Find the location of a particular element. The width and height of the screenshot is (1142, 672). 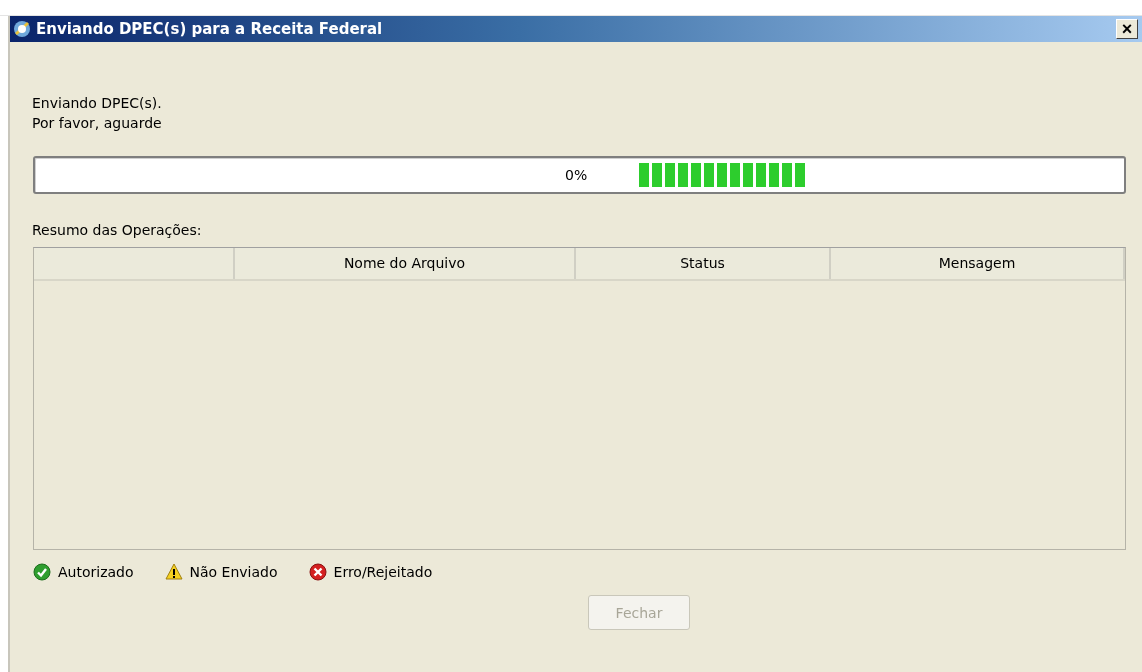

app-icon is located at coordinates (22, 29).